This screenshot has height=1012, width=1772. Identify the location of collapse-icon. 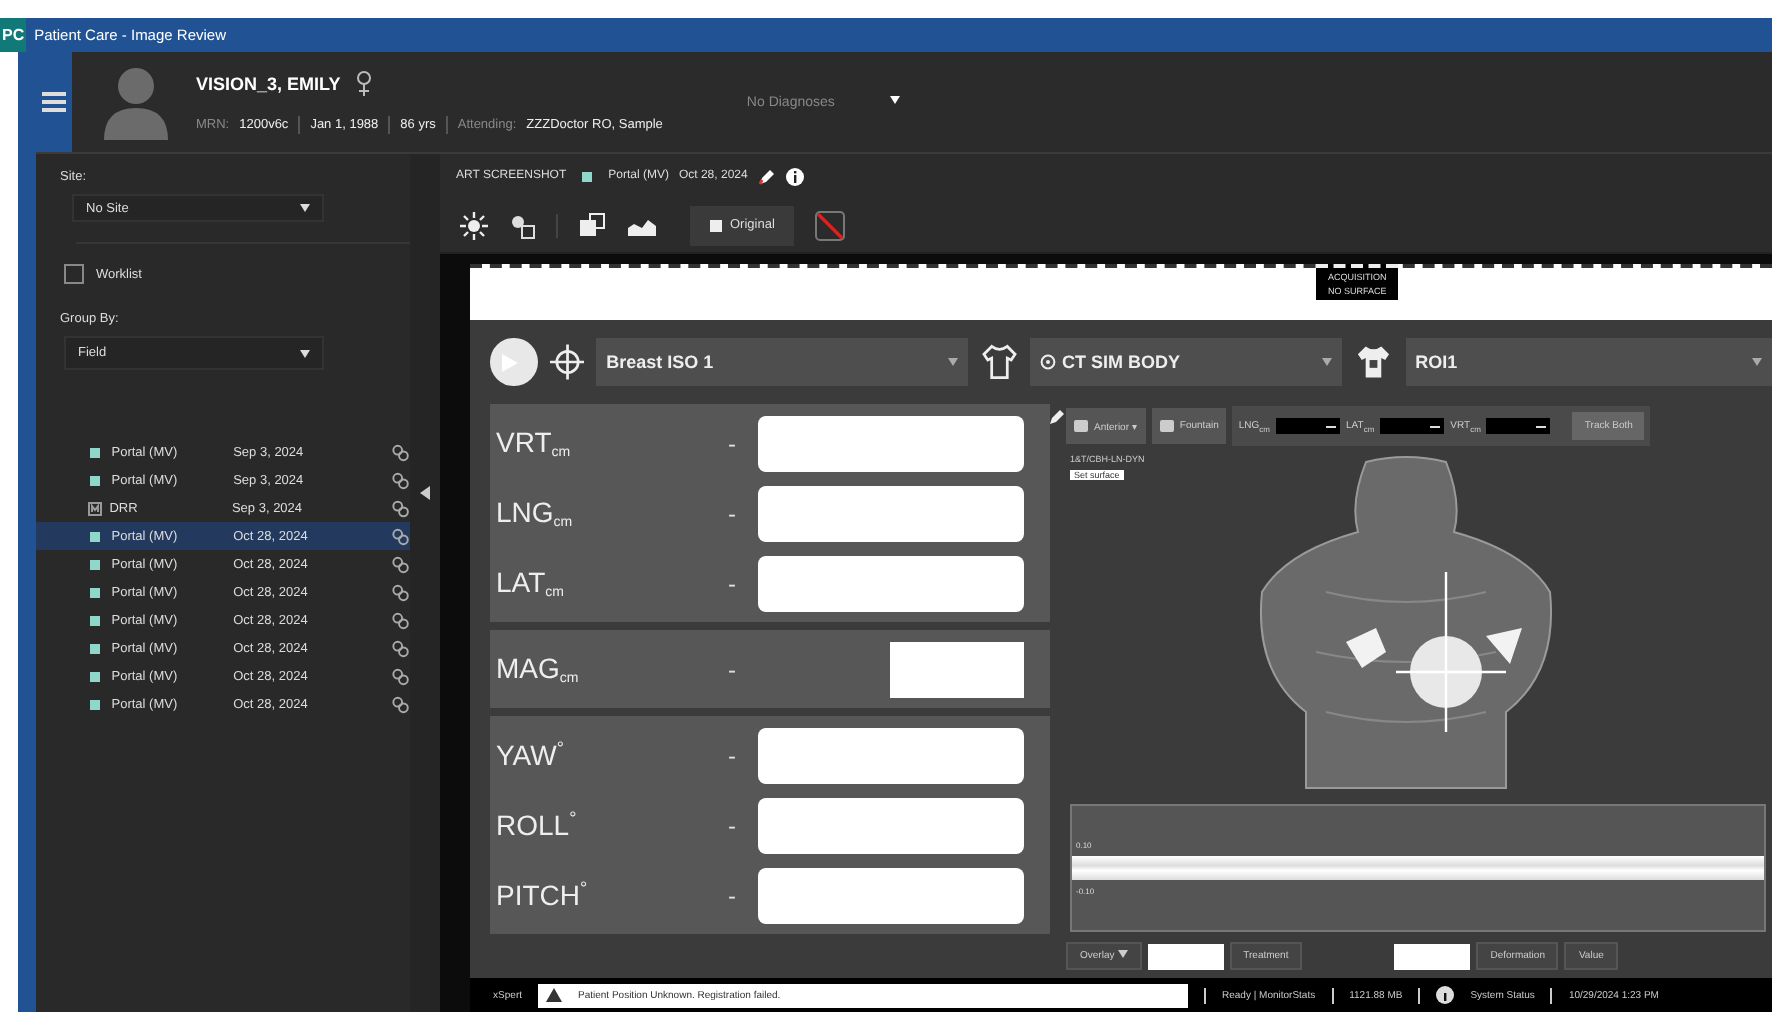
(425, 493).